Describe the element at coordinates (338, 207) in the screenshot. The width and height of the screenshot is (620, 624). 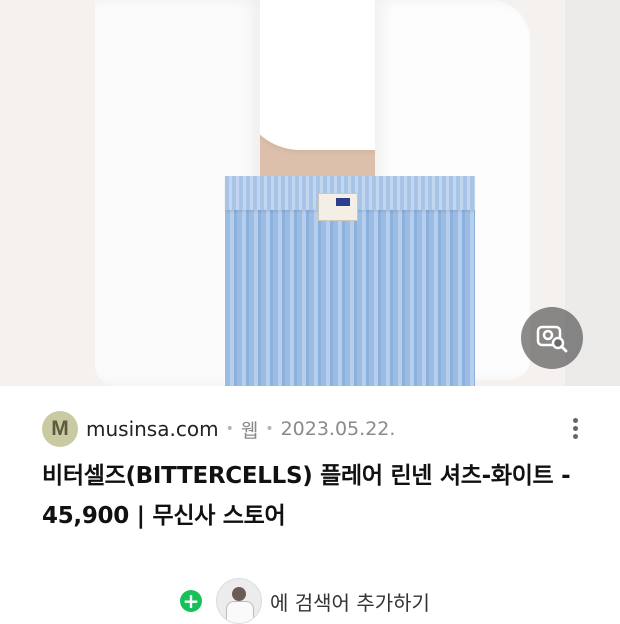
I see `photo-label-patch` at that location.